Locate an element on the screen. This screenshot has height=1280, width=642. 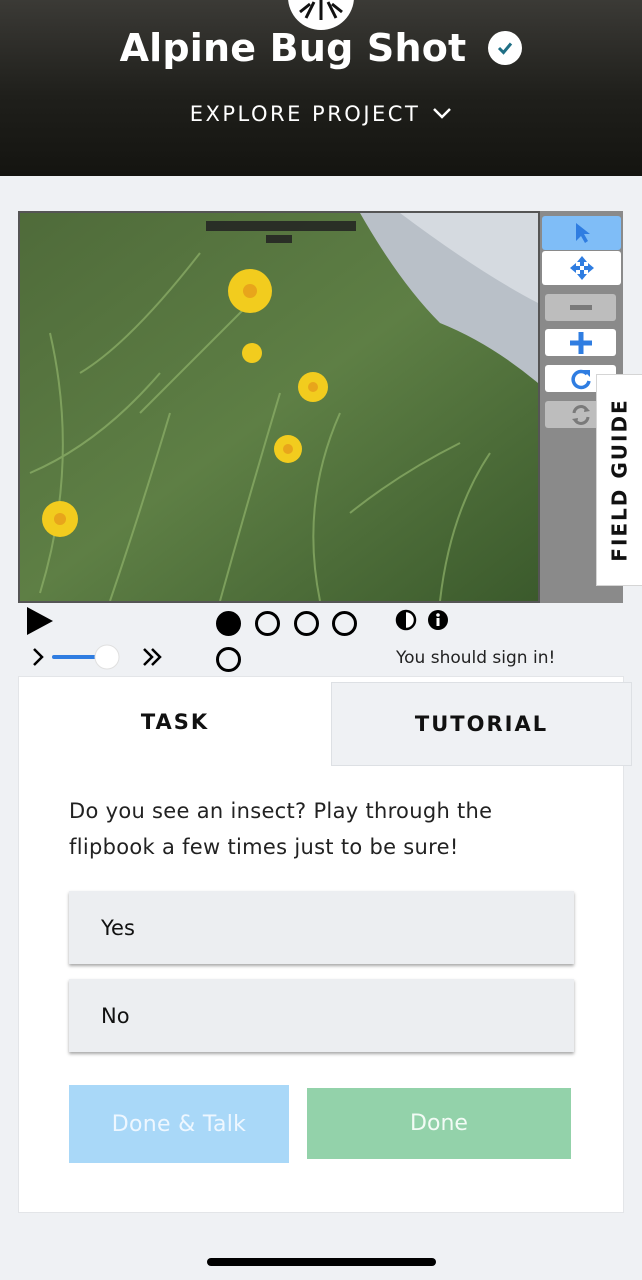
timestamp-overlay is located at coordinates (281, 226).